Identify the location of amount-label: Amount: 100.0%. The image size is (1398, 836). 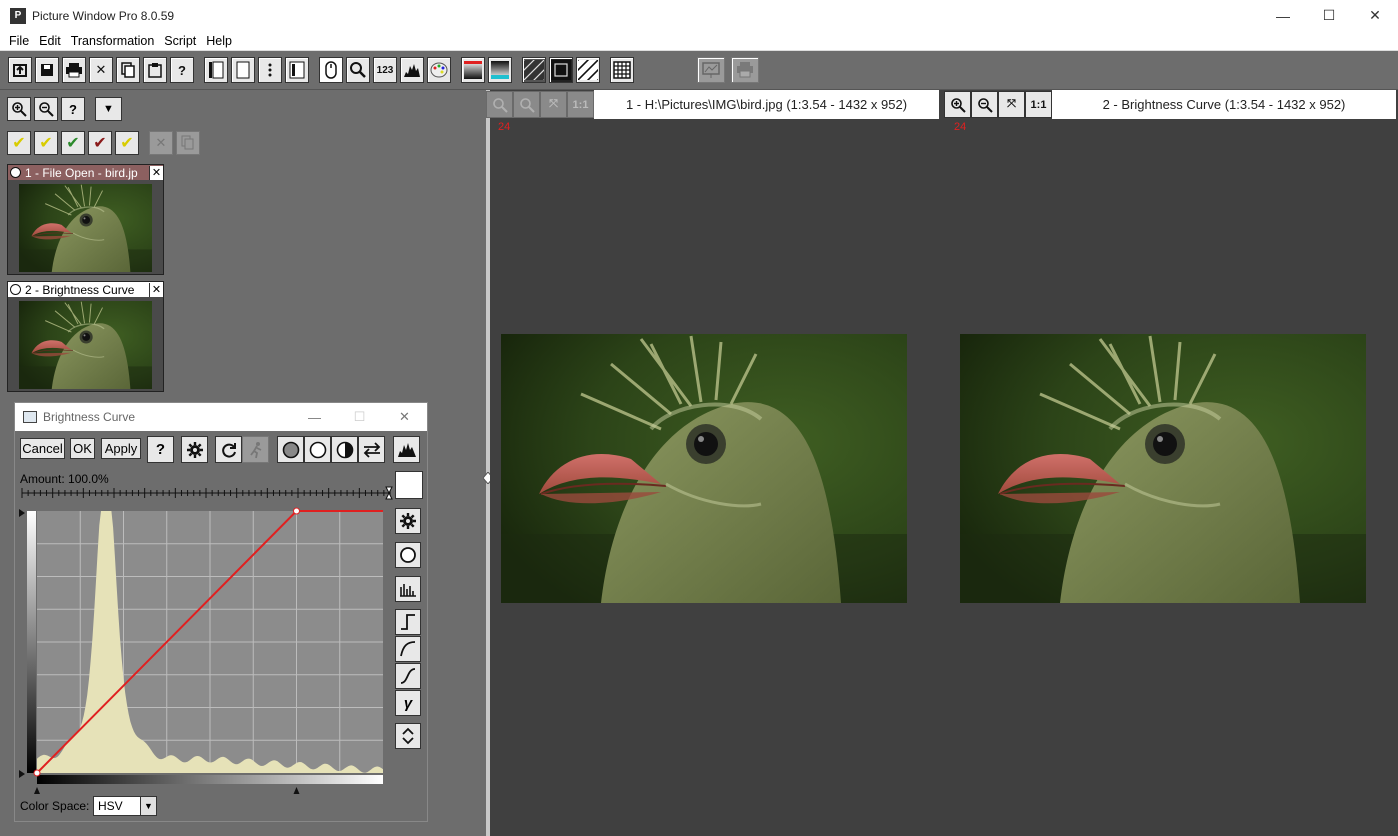
(64, 479).